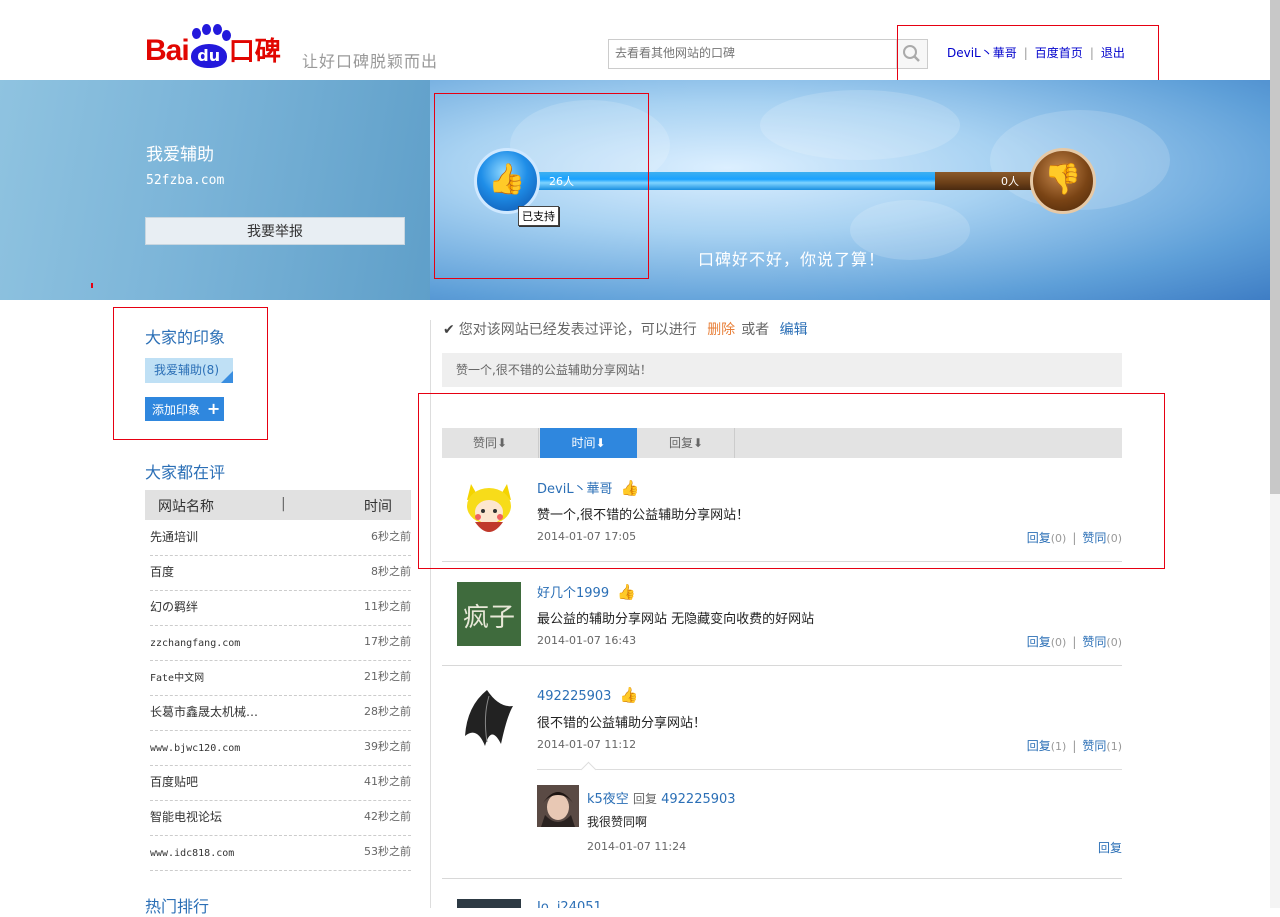  What do you see at coordinates (192, 853) in the screenshot?
I see `ranking-site-name: www.idc818.com` at bounding box center [192, 853].